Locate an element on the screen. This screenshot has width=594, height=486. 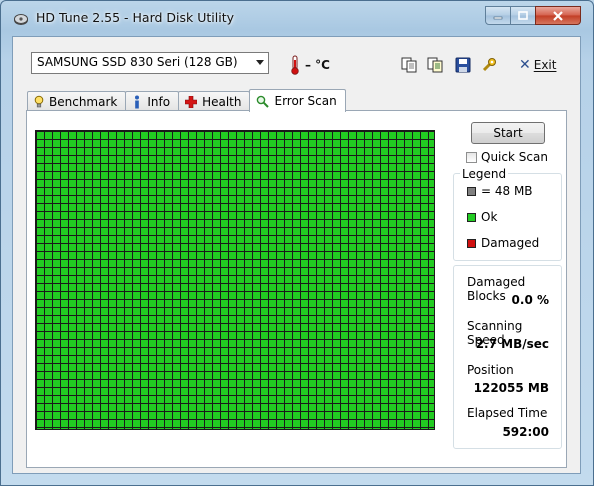
legend-item-block-size: = 48 MB is located at coordinates (500, 191).